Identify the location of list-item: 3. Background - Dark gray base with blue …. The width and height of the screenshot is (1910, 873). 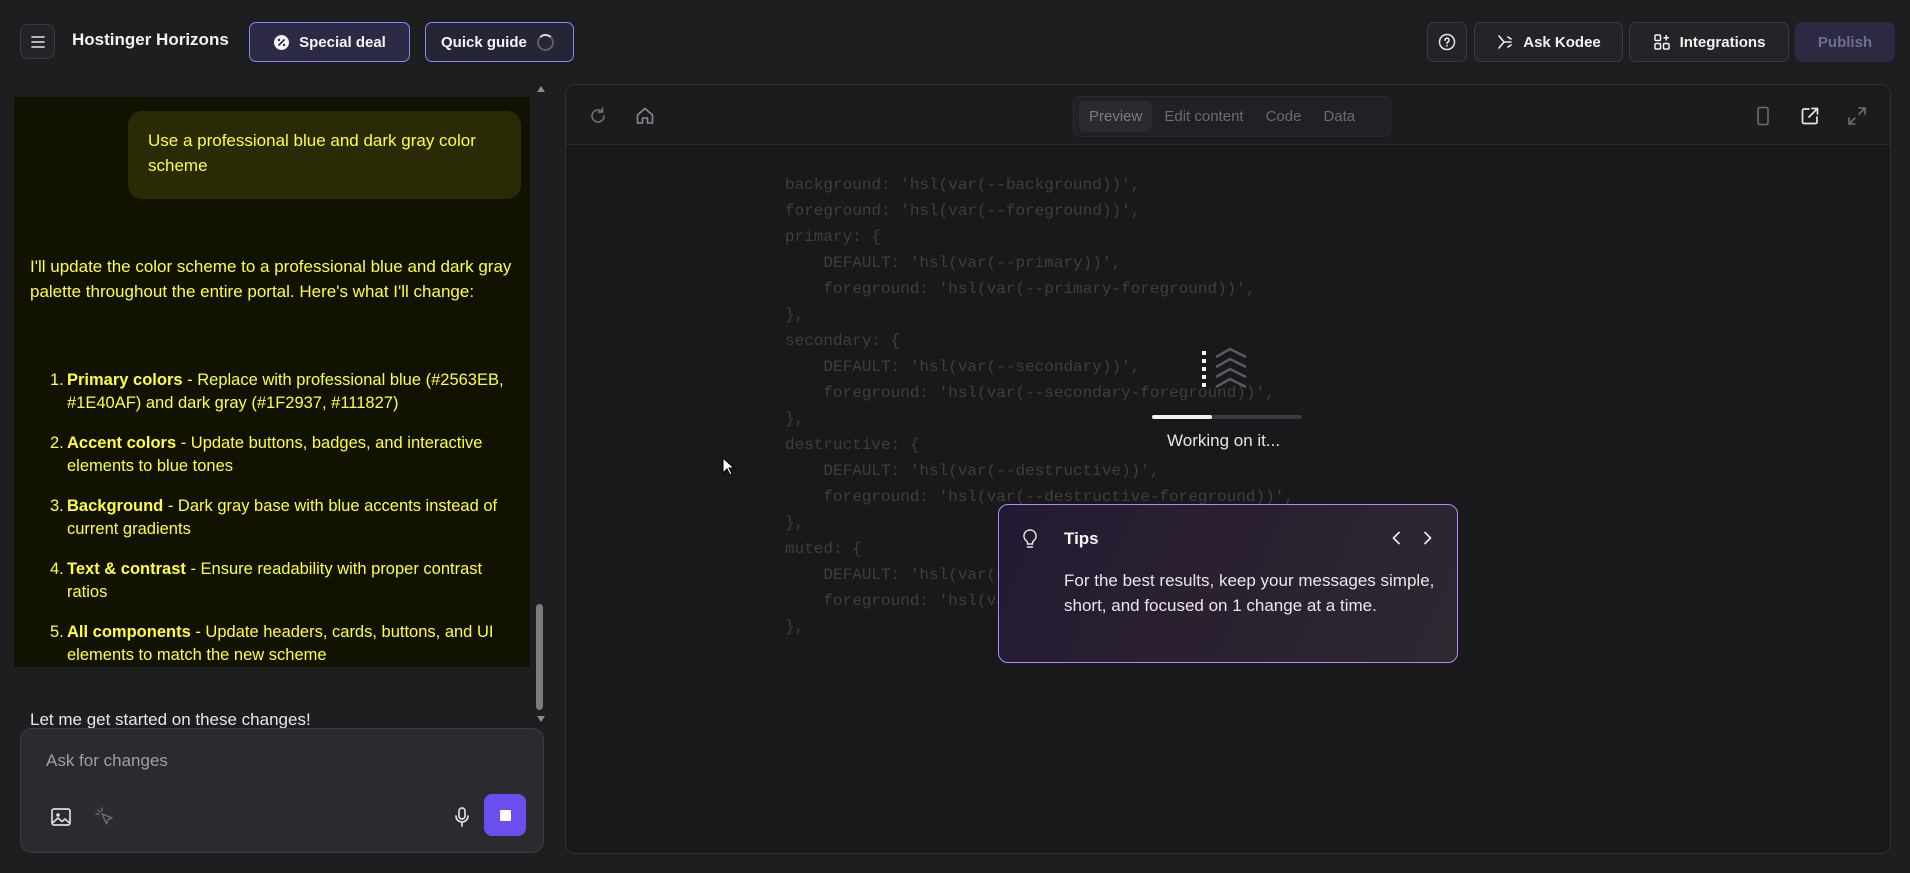
(274, 517).